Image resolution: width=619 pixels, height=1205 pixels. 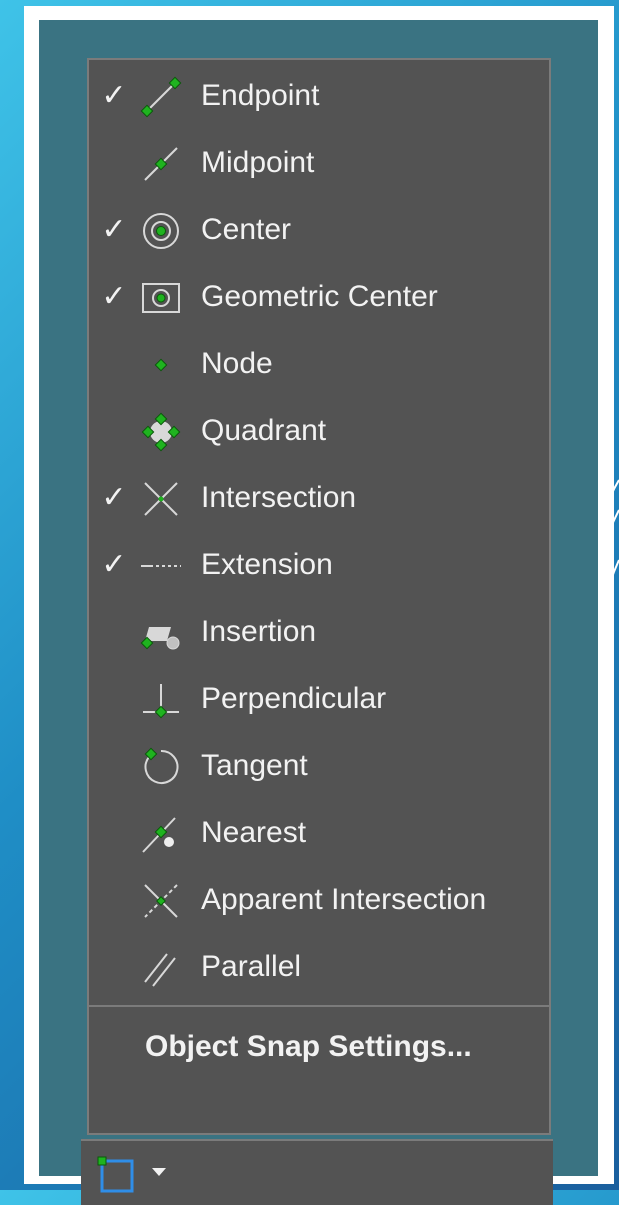 I want to click on insertion-icon, so click(x=160, y=638).